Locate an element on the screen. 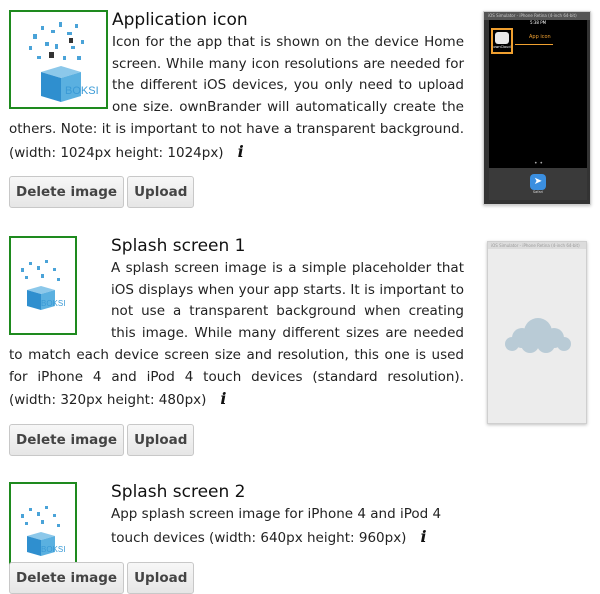  app-icon-highlight: ownCloud is located at coordinates (502, 41).